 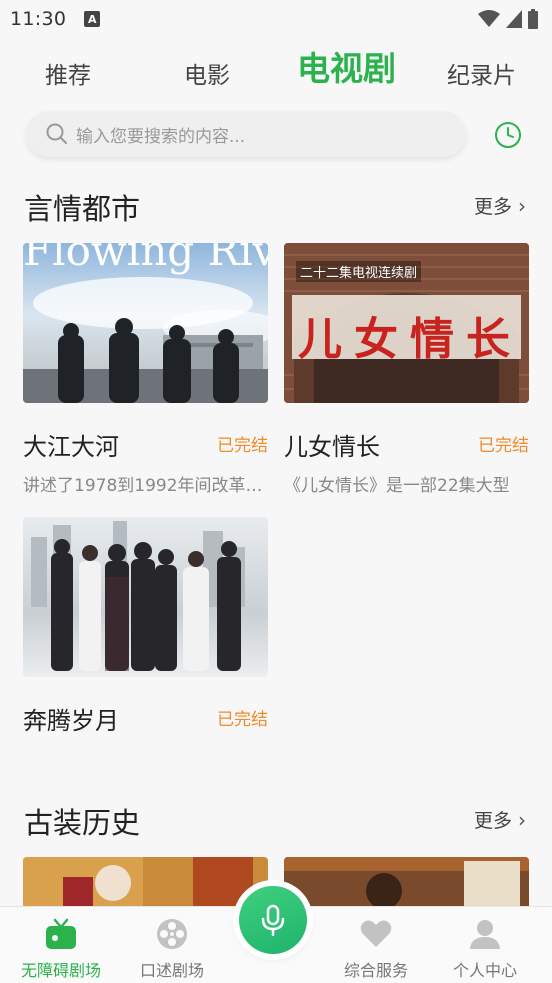 I want to click on search-icon, so click(x=56, y=133).